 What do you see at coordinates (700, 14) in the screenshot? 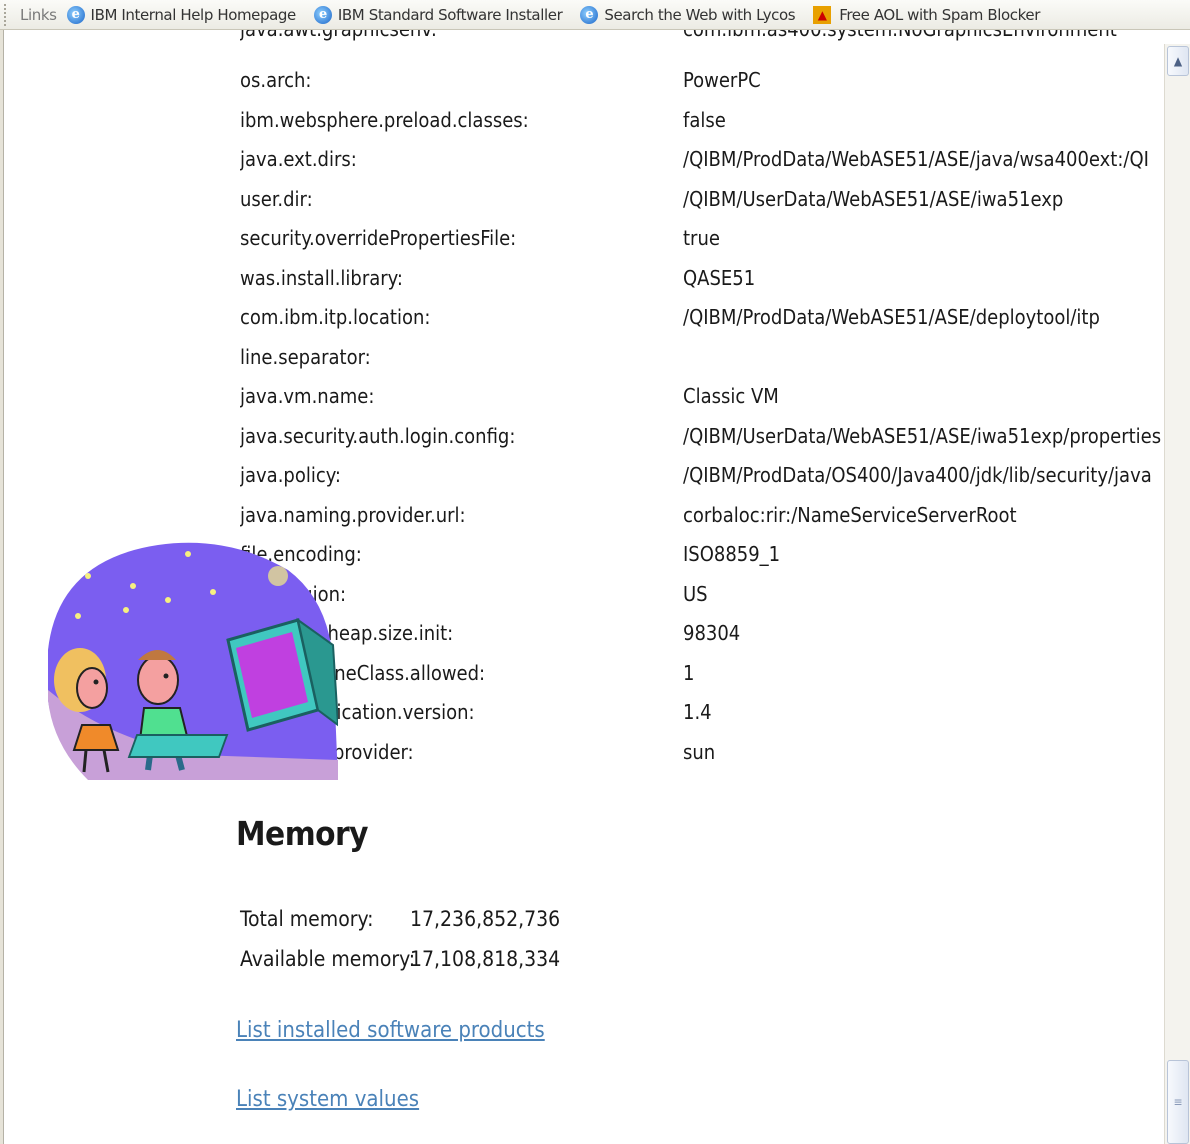
I see `link-label: Search the Web with Lycos` at bounding box center [700, 14].